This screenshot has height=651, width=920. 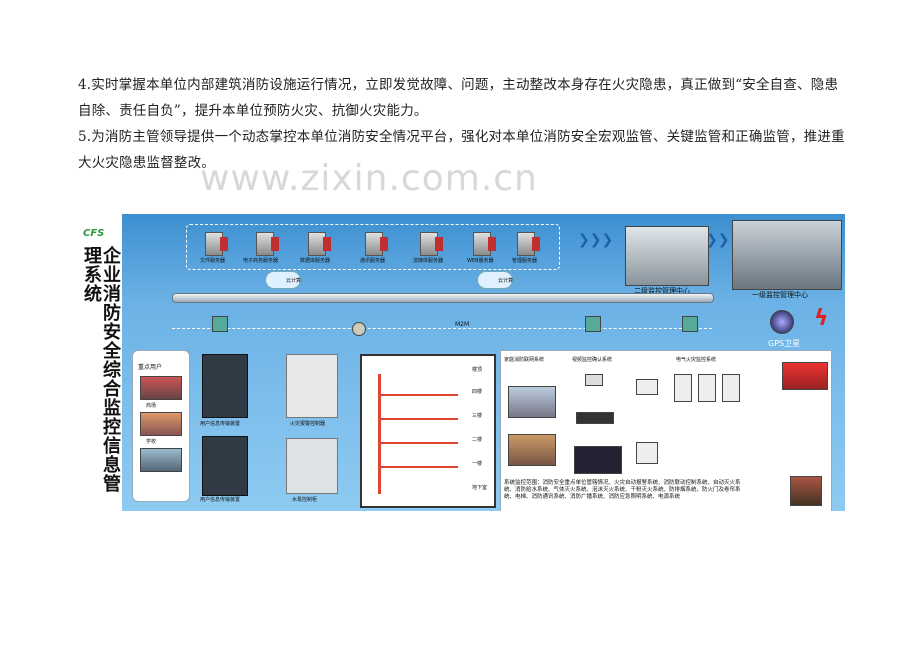 What do you see at coordinates (369, 178) in the screenshot?
I see `watermark: www.zixin.com.cn` at bounding box center [369, 178].